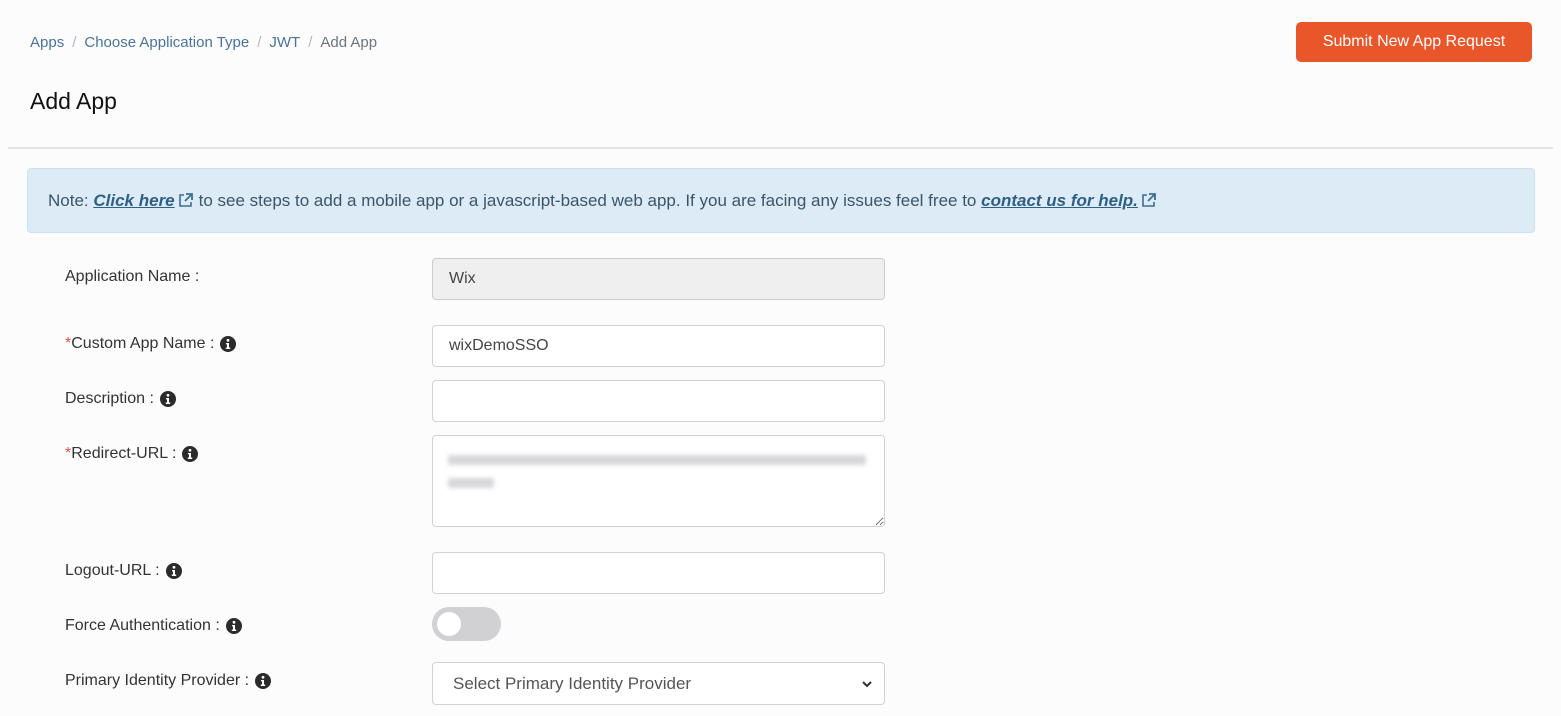 This screenshot has height=716, width=1561. Describe the element at coordinates (1414, 42) in the screenshot. I see `submit-new-app-request-button: Submit New App Request` at that location.